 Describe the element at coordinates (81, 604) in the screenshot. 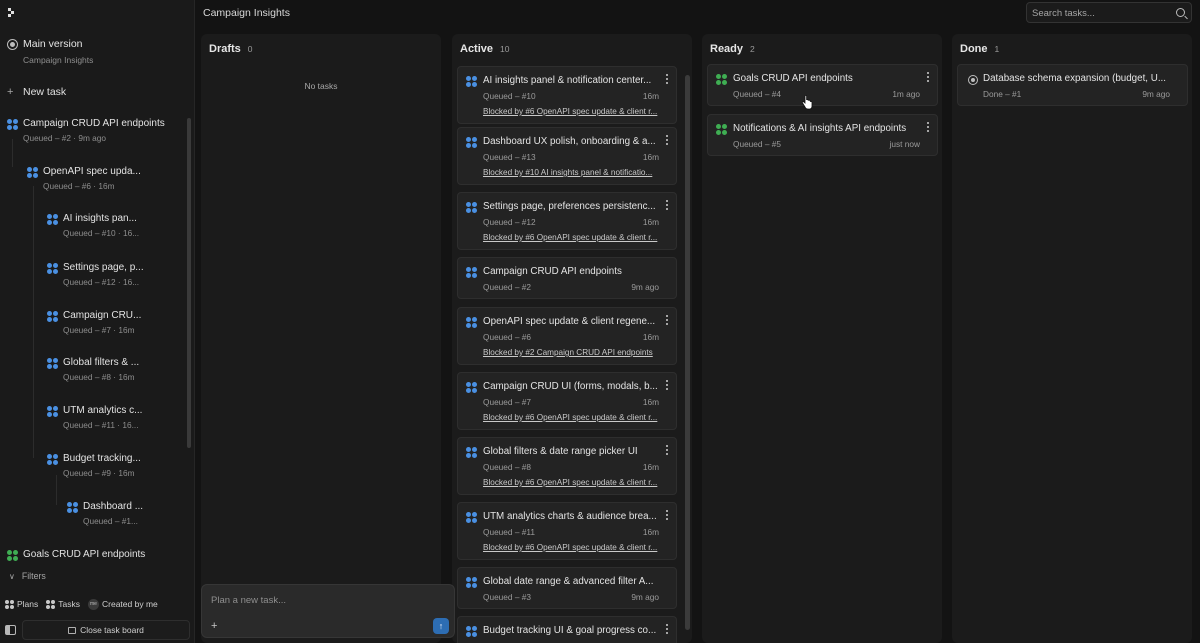

I see `bottom-tabs: Plans Tasks me Created by me` at that location.